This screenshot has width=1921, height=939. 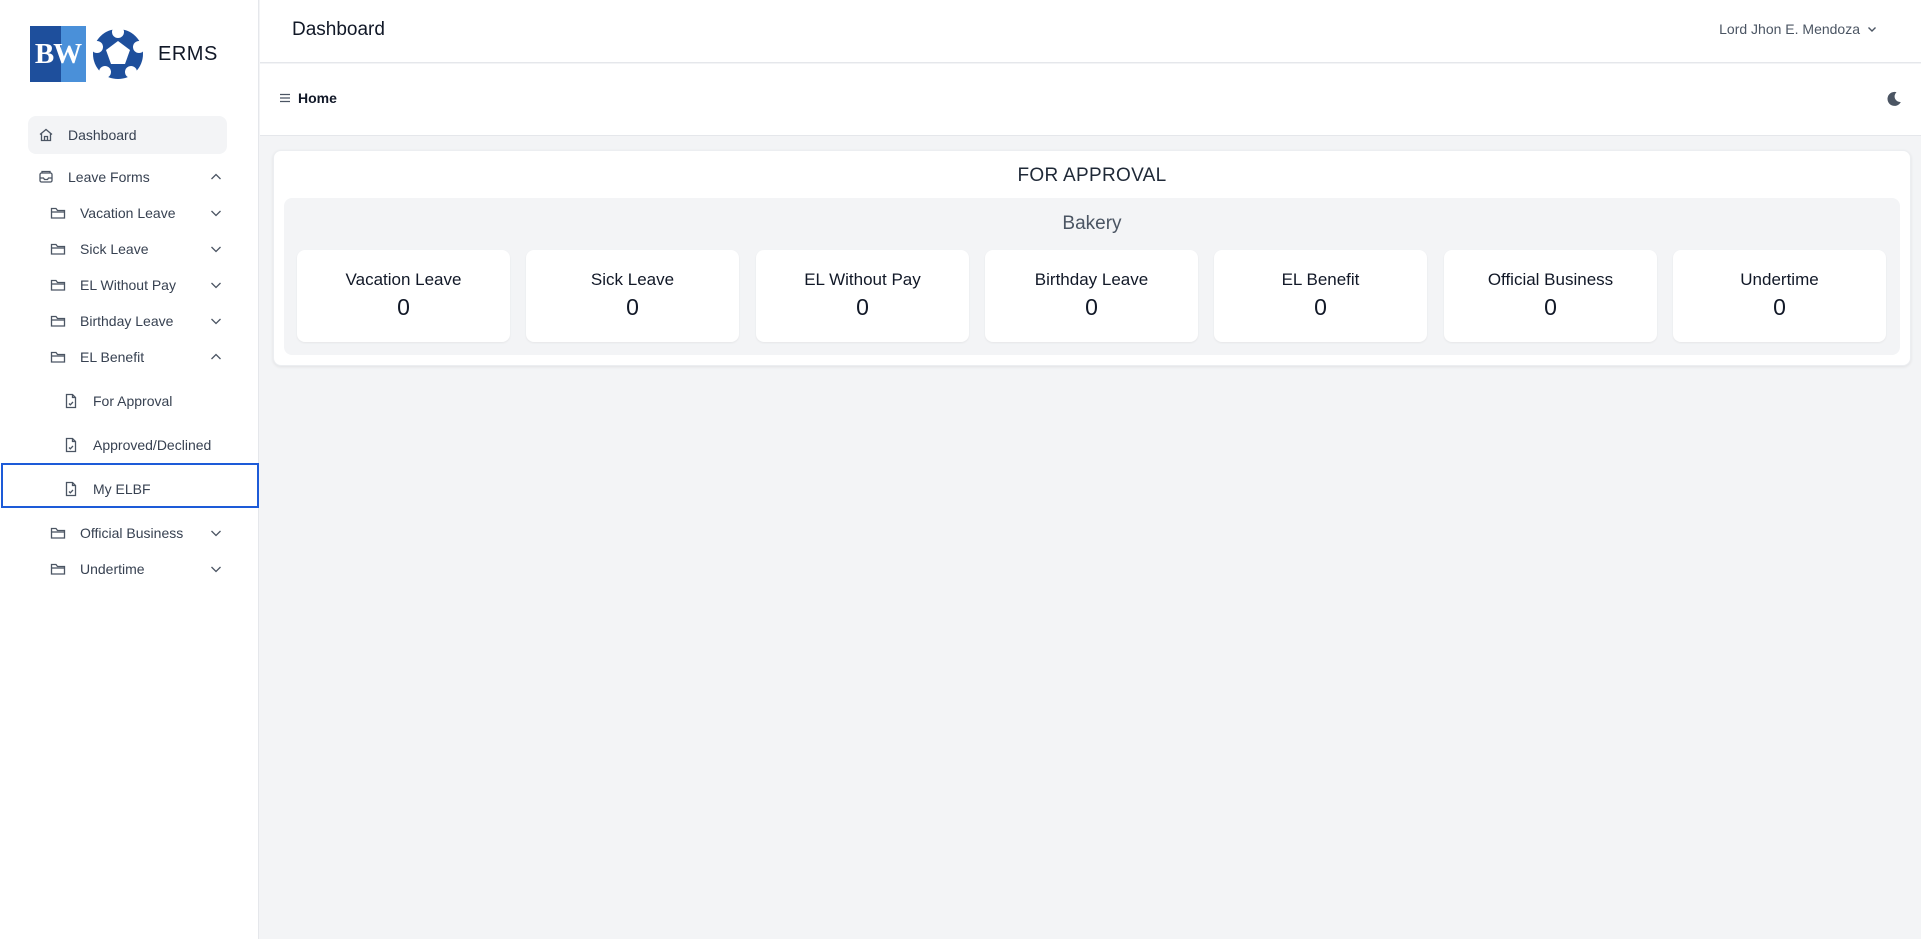 I want to click on sidebar-item-label: Birthday Leave, so click(x=127, y=321).